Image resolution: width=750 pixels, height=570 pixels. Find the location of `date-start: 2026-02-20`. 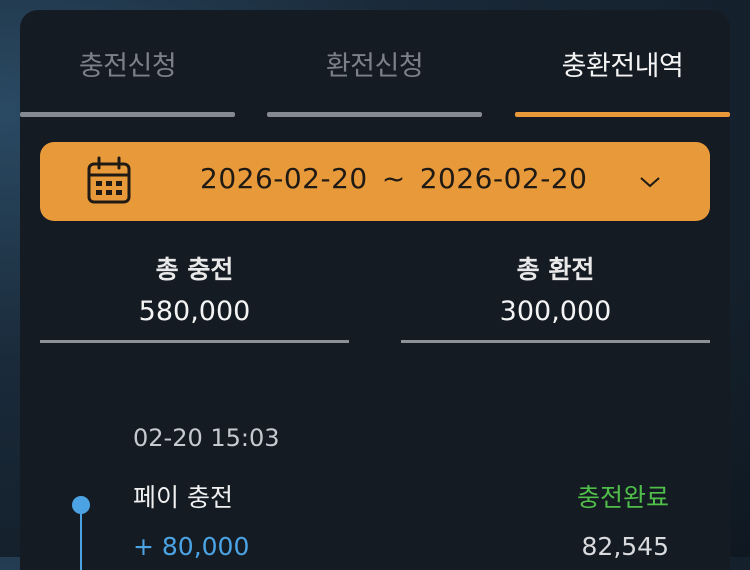

date-start: 2026-02-20 is located at coordinates (284, 178).